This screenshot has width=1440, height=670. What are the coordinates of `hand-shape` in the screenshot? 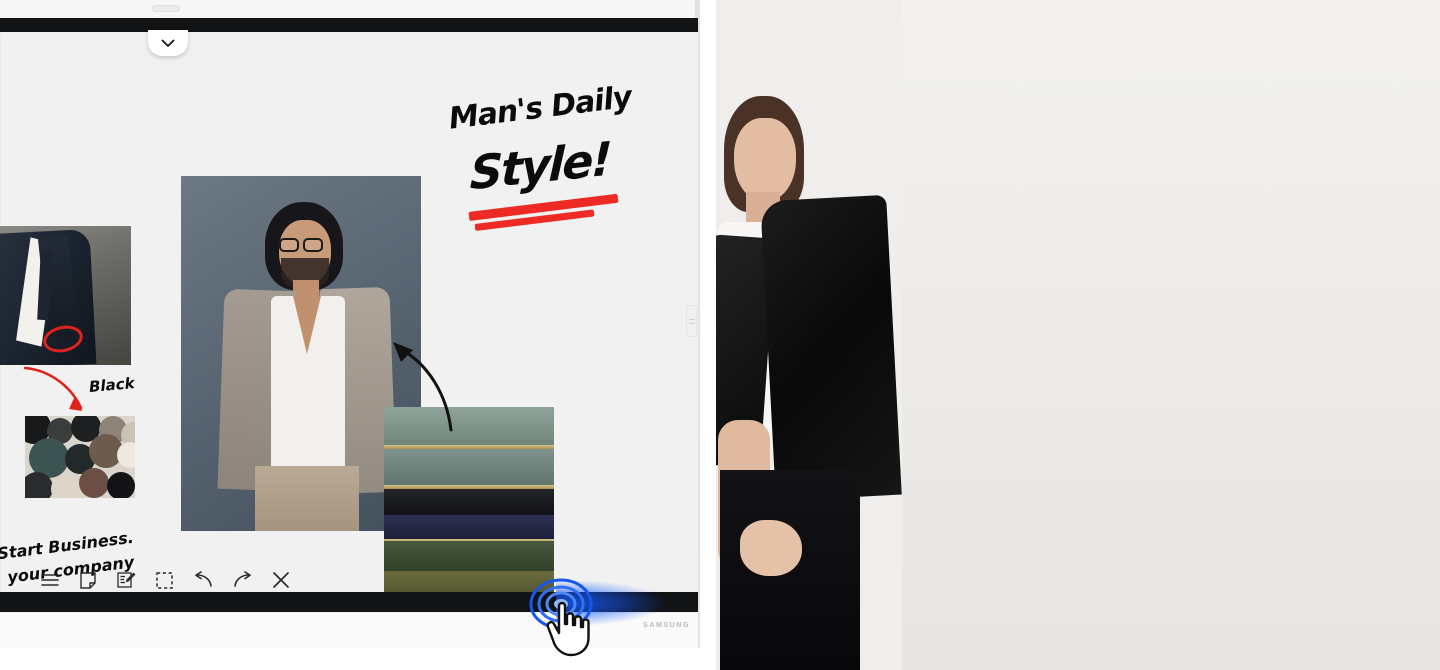 It's located at (771, 548).